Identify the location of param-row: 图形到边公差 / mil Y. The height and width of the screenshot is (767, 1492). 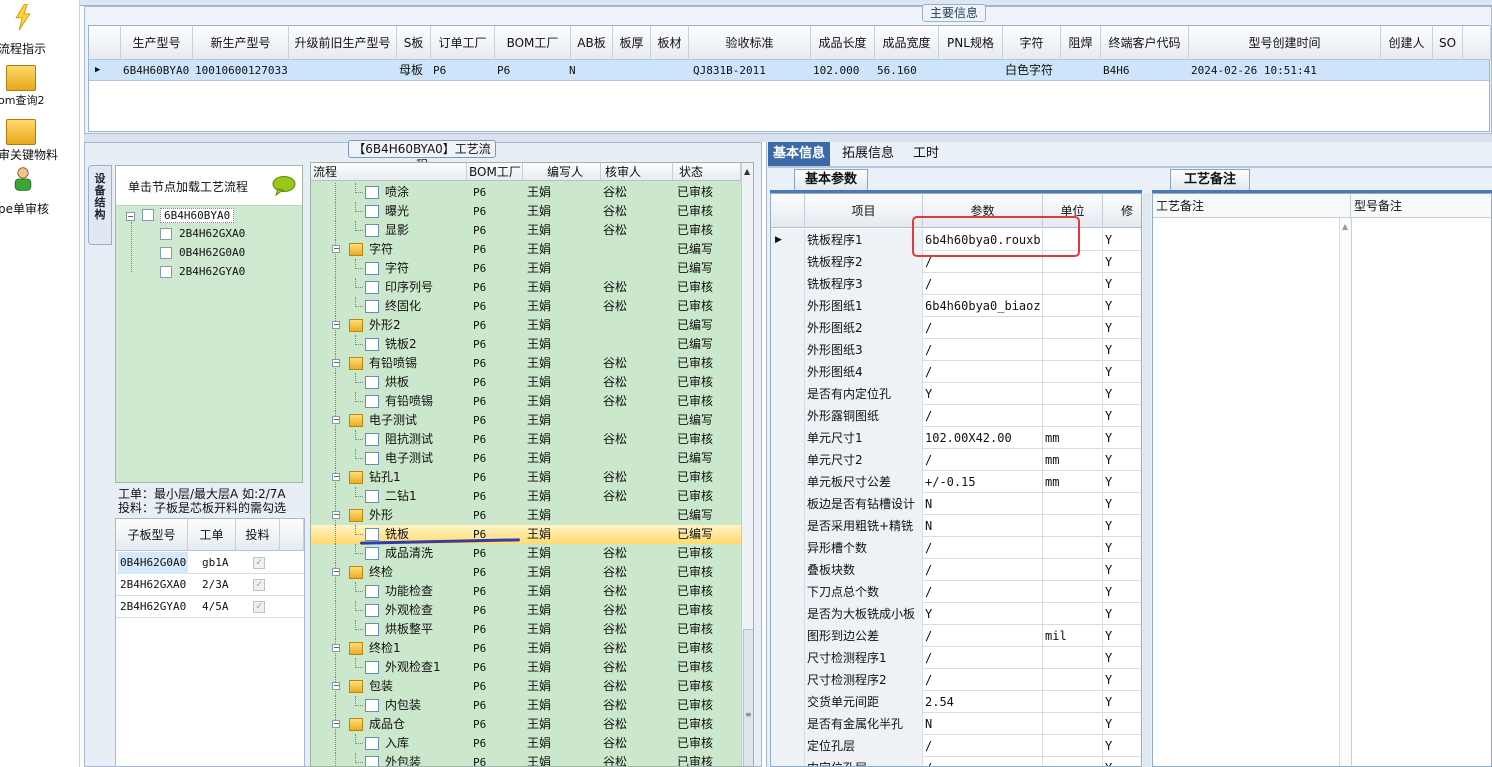
(956, 636).